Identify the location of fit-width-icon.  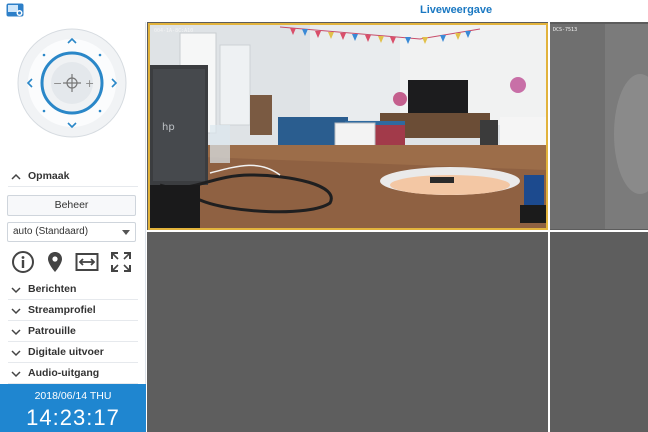
(87, 262).